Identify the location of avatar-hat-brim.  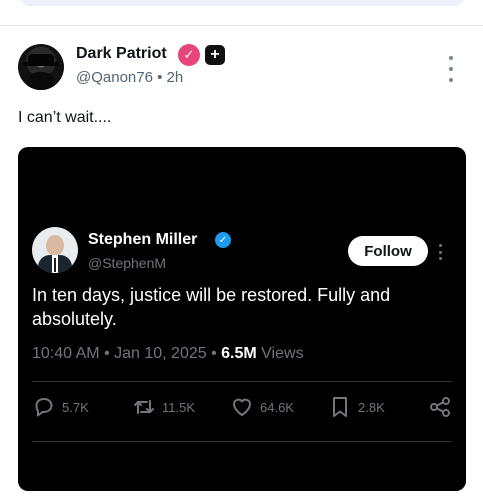
(41, 64).